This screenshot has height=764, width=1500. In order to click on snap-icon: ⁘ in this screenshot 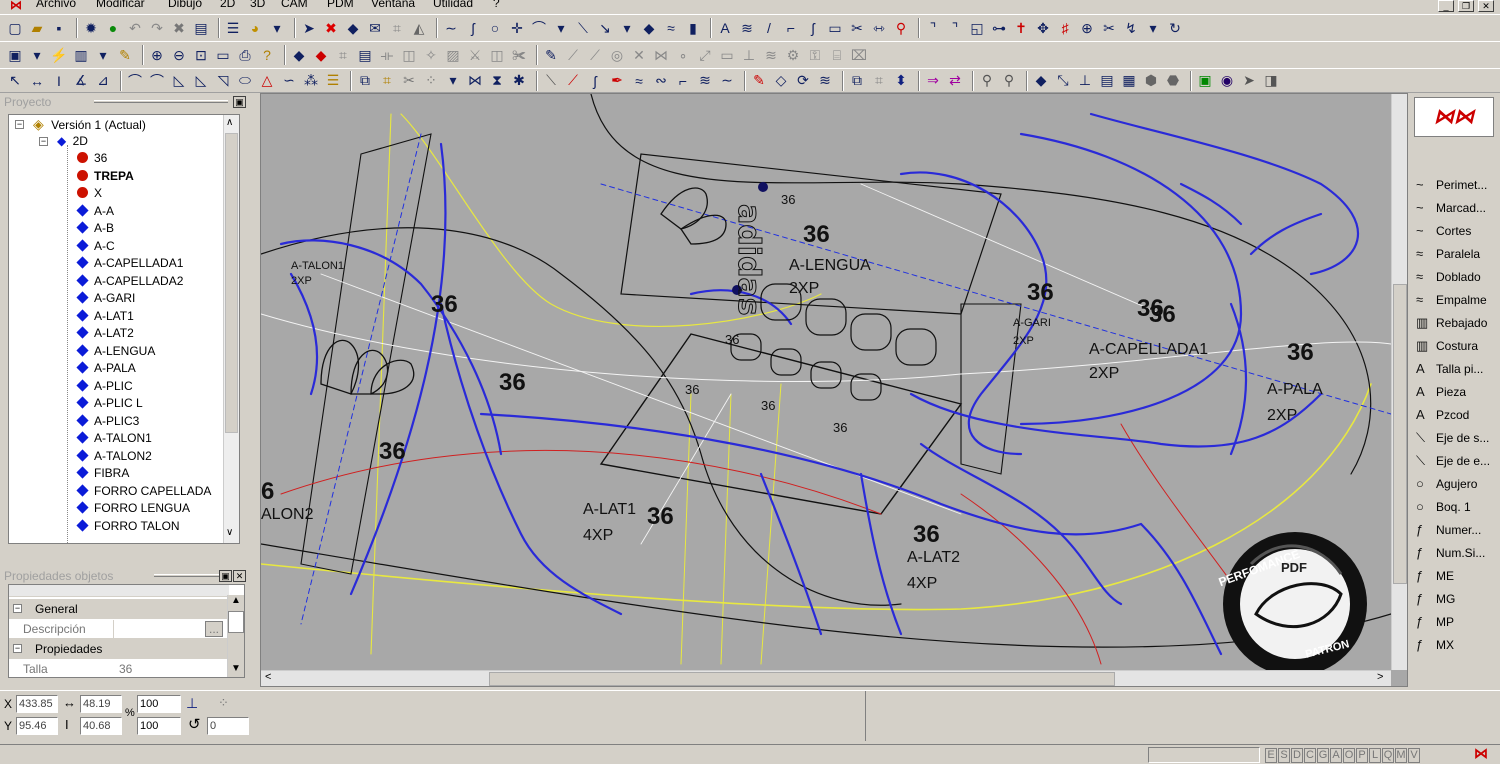, I will do `click(223, 703)`.